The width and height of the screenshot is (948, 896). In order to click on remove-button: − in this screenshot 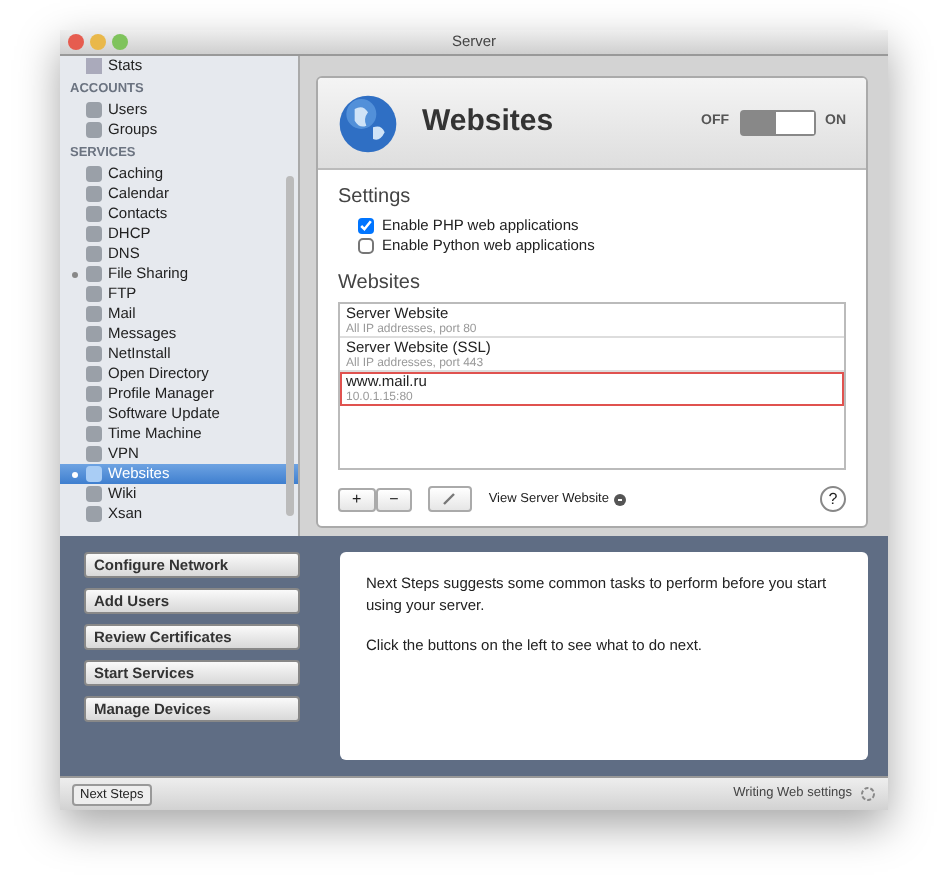, I will do `click(394, 499)`.